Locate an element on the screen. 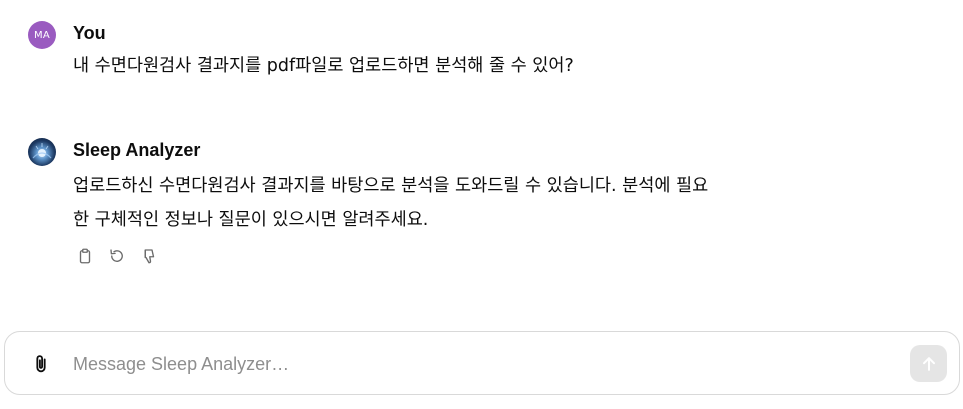 The image size is (963, 409). paperclip-icon is located at coordinates (41, 364).